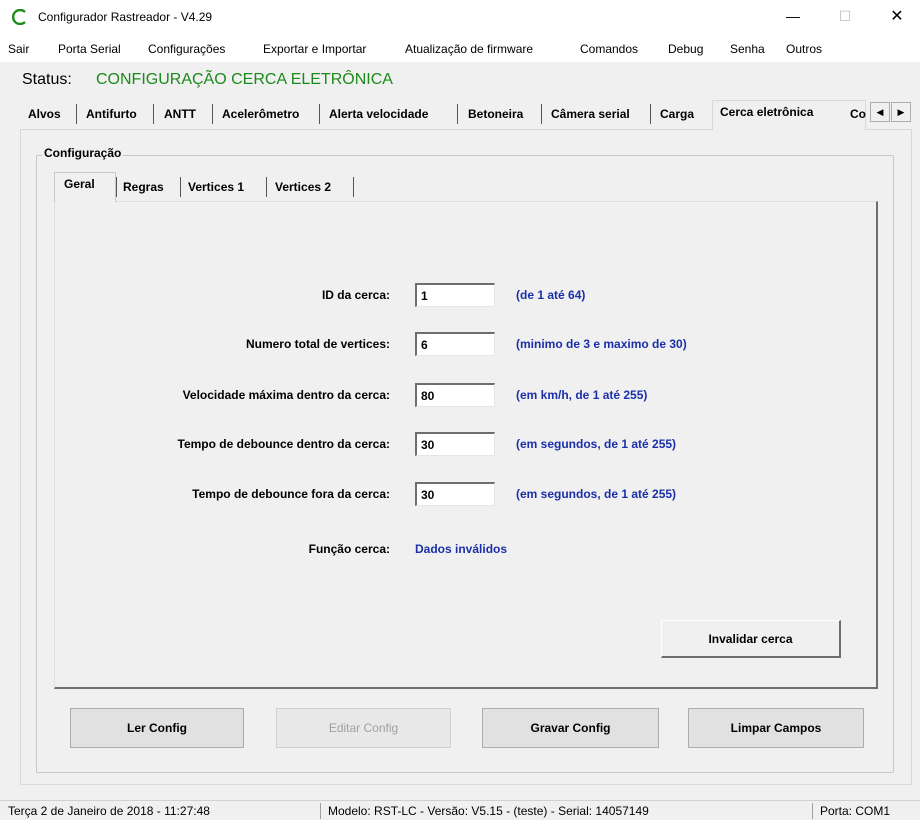  What do you see at coordinates (455, 295) in the screenshot?
I see `id-cerca-input` at bounding box center [455, 295].